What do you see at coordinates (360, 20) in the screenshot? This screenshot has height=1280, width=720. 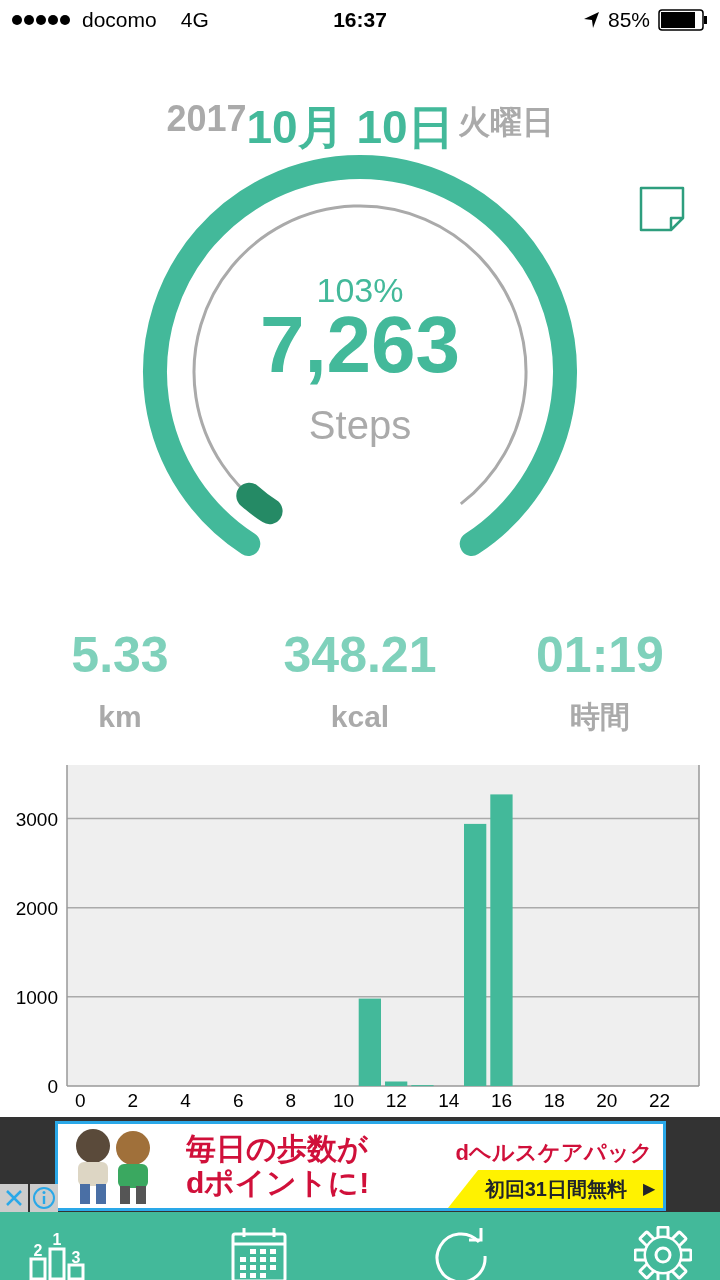 I see `status-time: 16:37` at bounding box center [360, 20].